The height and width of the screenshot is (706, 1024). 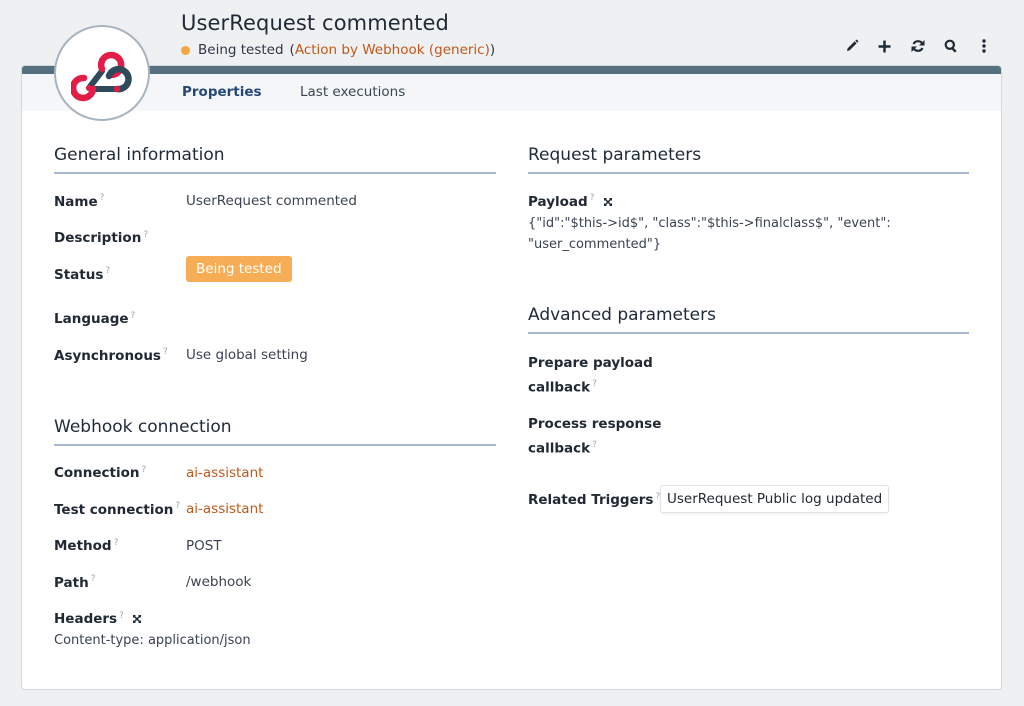 I want to click on plus-icon, so click(x=884, y=46).